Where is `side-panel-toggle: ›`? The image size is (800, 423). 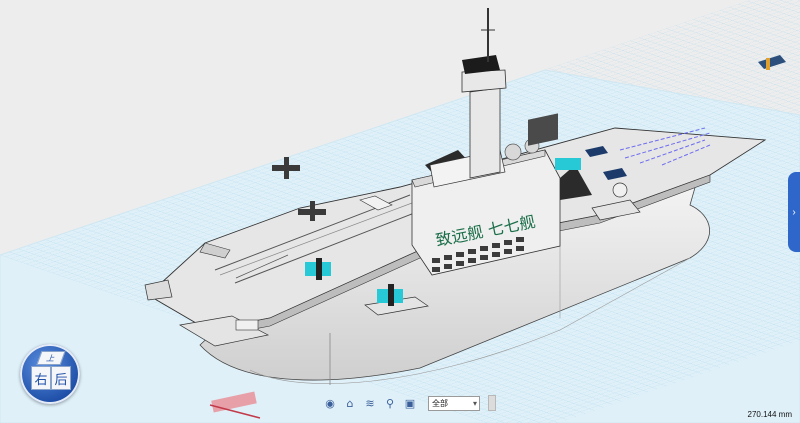 side-panel-toggle: › is located at coordinates (794, 212).